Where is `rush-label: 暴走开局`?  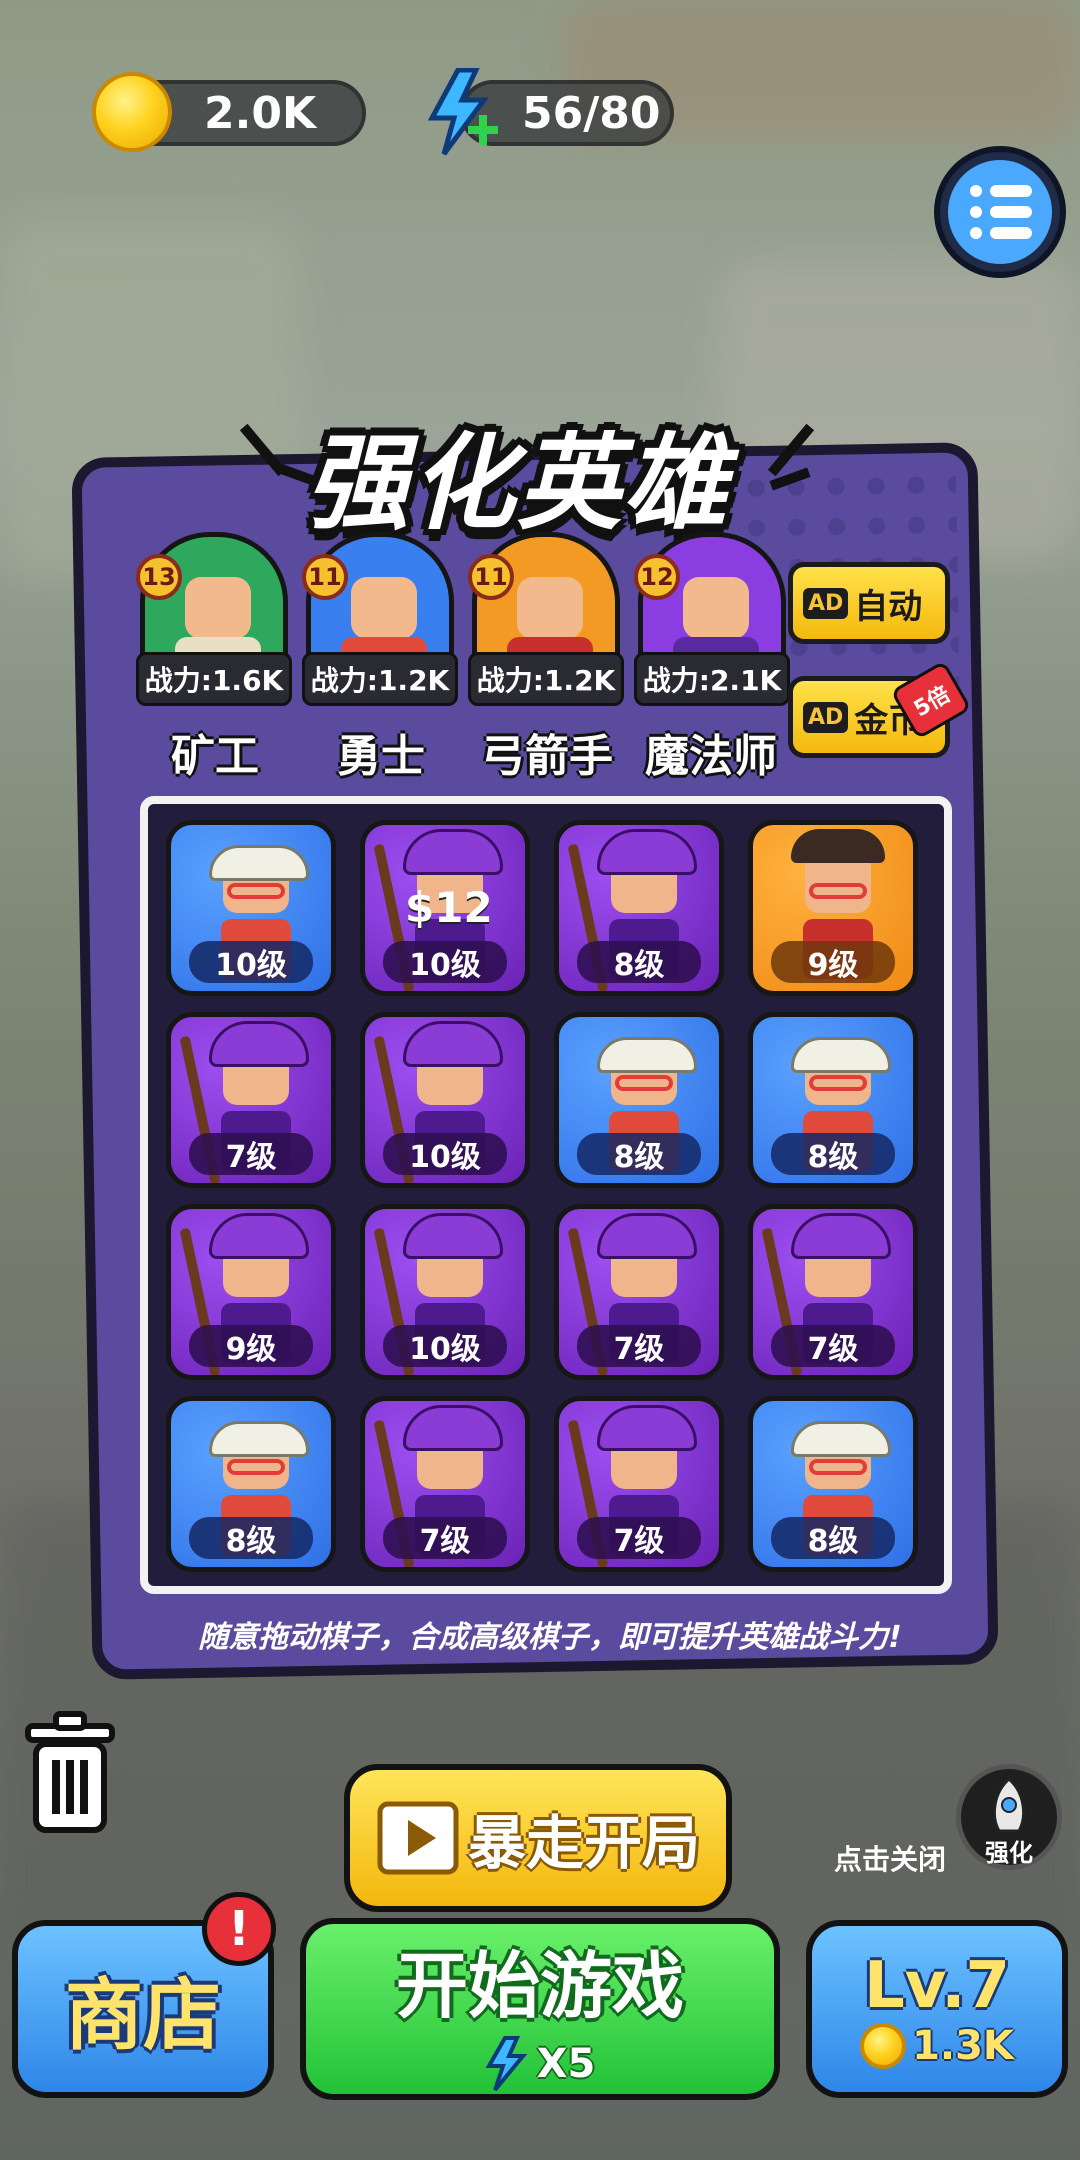 rush-label: 暴走开局 is located at coordinates (583, 1843).